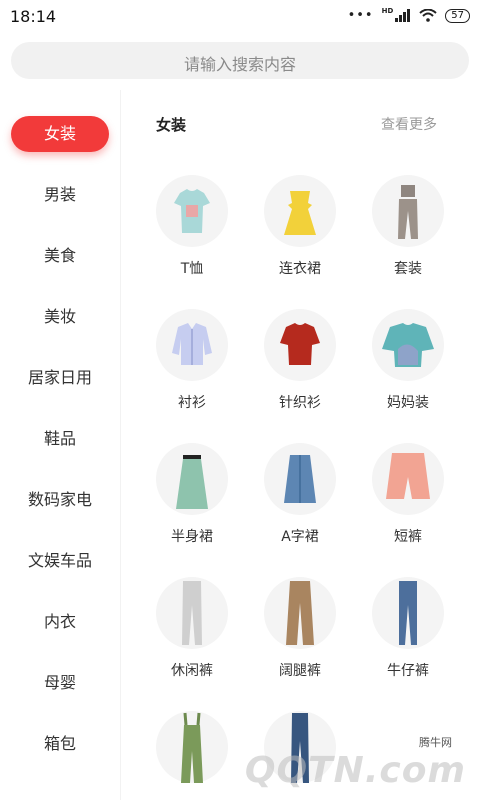 The image size is (480, 800). I want to click on sidebar-item-label: 箱包, so click(59, 743).